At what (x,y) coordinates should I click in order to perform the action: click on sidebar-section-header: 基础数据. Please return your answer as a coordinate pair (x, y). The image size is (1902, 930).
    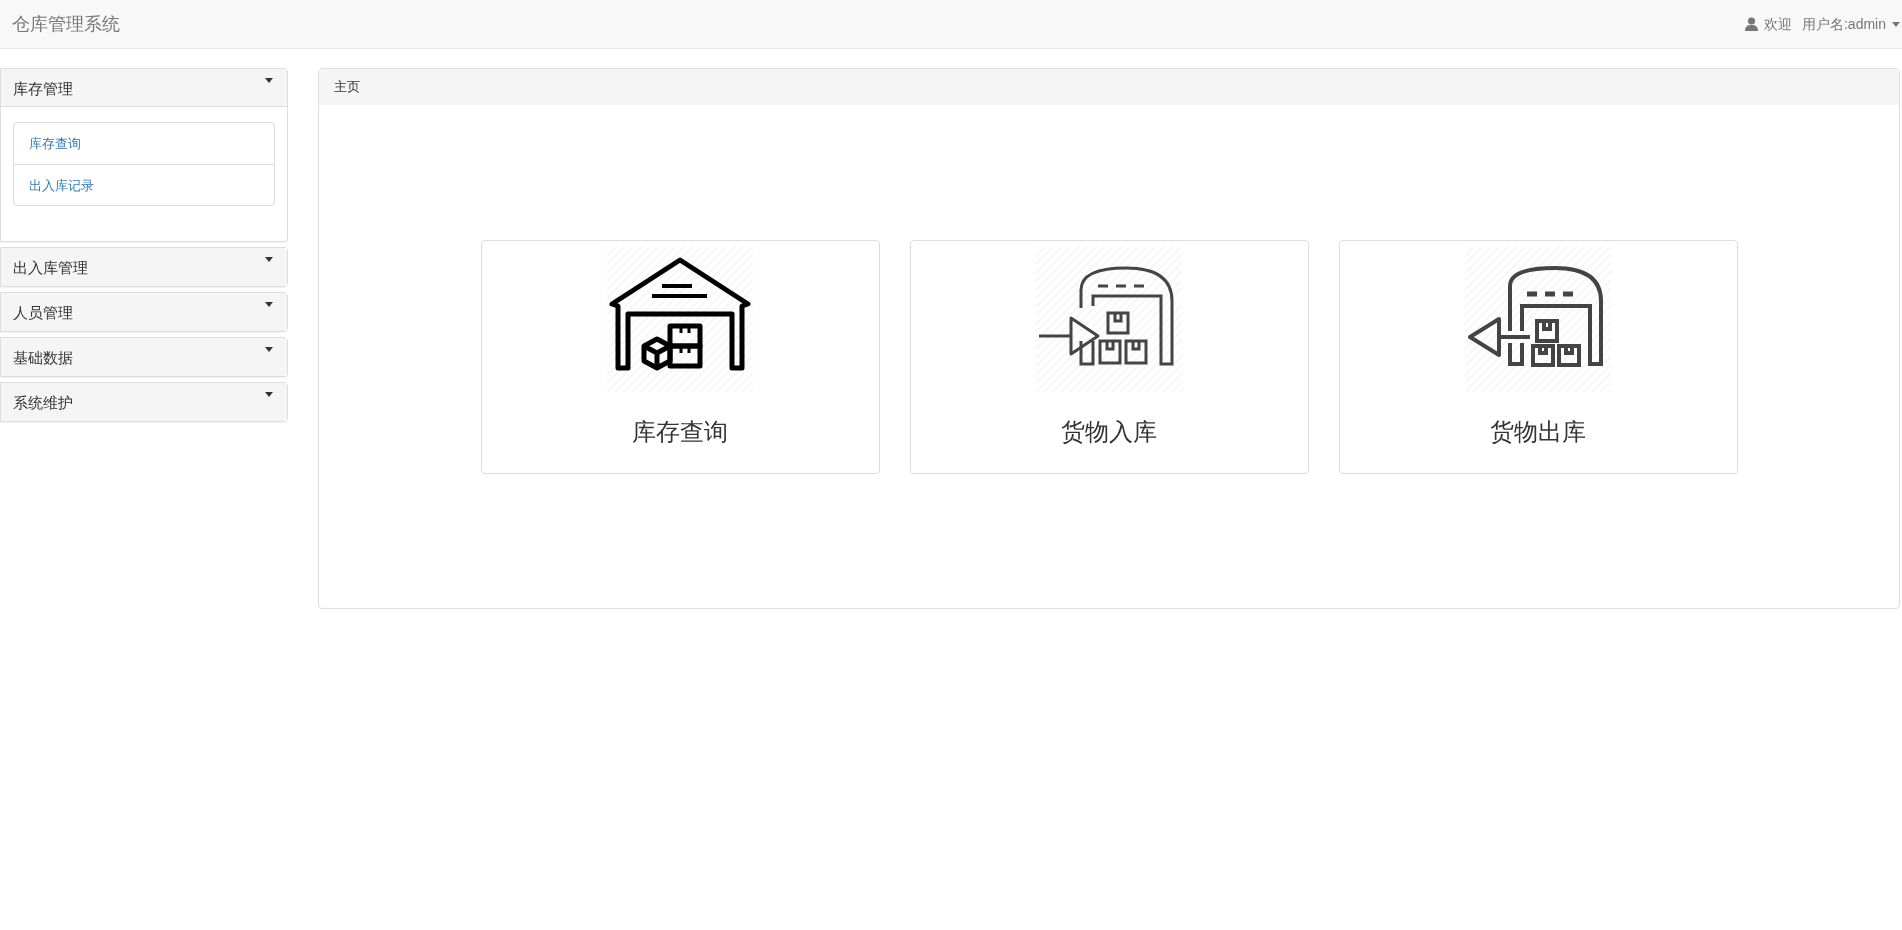
    Looking at the image, I should click on (144, 357).